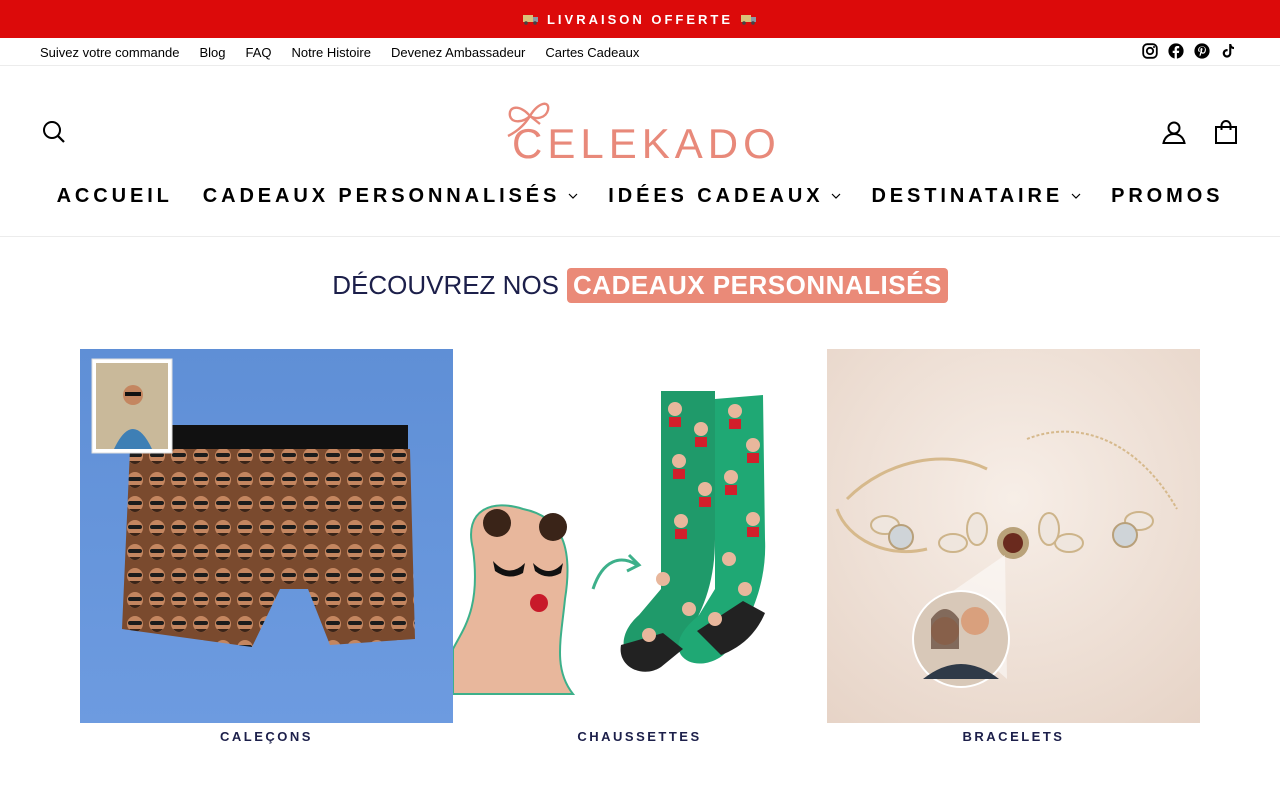 Image resolution: width=1280 pixels, height=800 pixels. Describe the element at coordinates (1150, 51) in the screenshot. I see `instagram-icon` at that location.